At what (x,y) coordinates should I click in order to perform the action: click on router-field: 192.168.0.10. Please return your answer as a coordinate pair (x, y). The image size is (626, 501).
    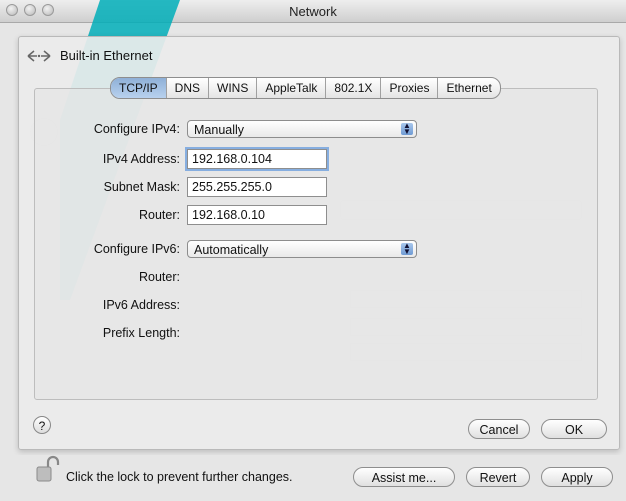
    Looking at the image, I should click on (257, 215).